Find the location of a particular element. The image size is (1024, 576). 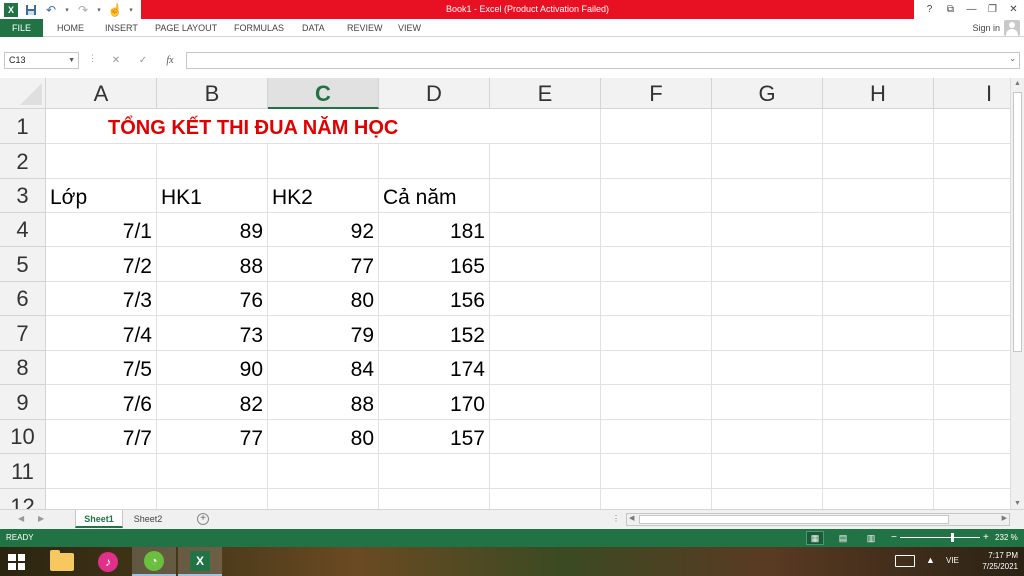

cell-e4 is located at coordinates (545, 230).